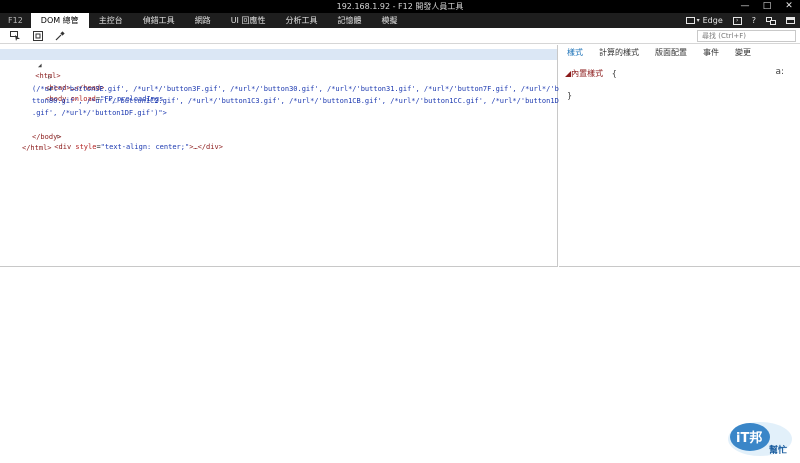 The image size is (800, 463). Describe the element at coordinates (584, 73) in the screenshot. I see `inline-style-label: ◢內置樣式` at that location.